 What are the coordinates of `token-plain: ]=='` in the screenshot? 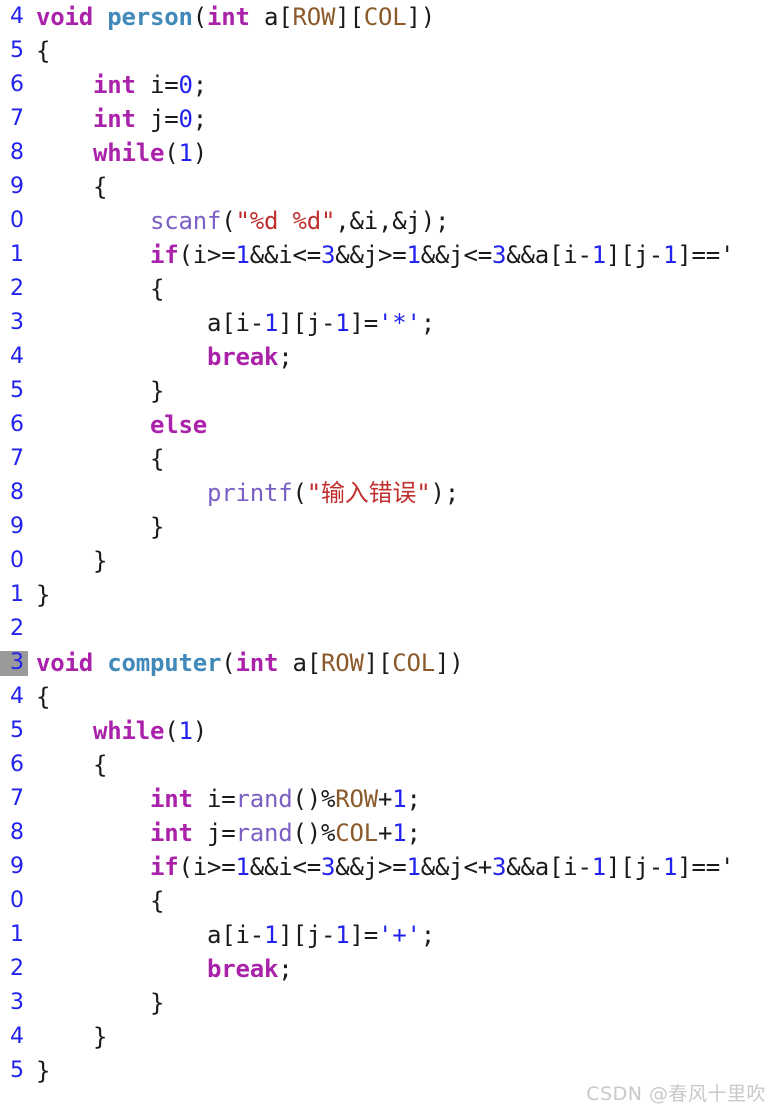 It's located at (706, 867).